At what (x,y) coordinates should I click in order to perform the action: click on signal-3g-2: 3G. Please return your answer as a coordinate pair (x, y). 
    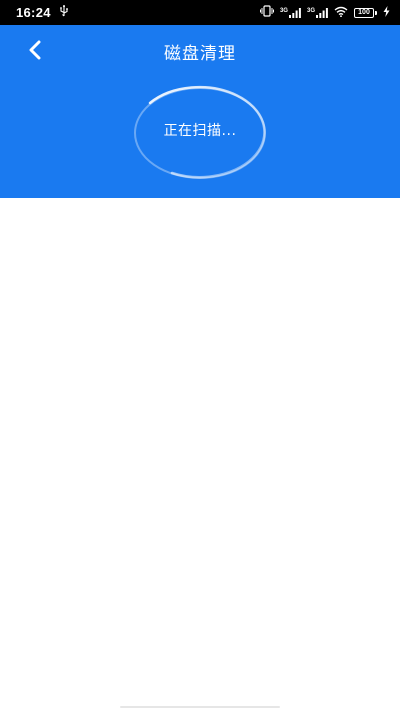
    Looking at the image, I should click on (317, 12).